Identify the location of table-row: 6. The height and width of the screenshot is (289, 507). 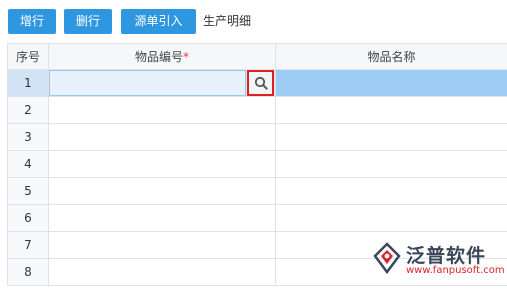
(257, 218).